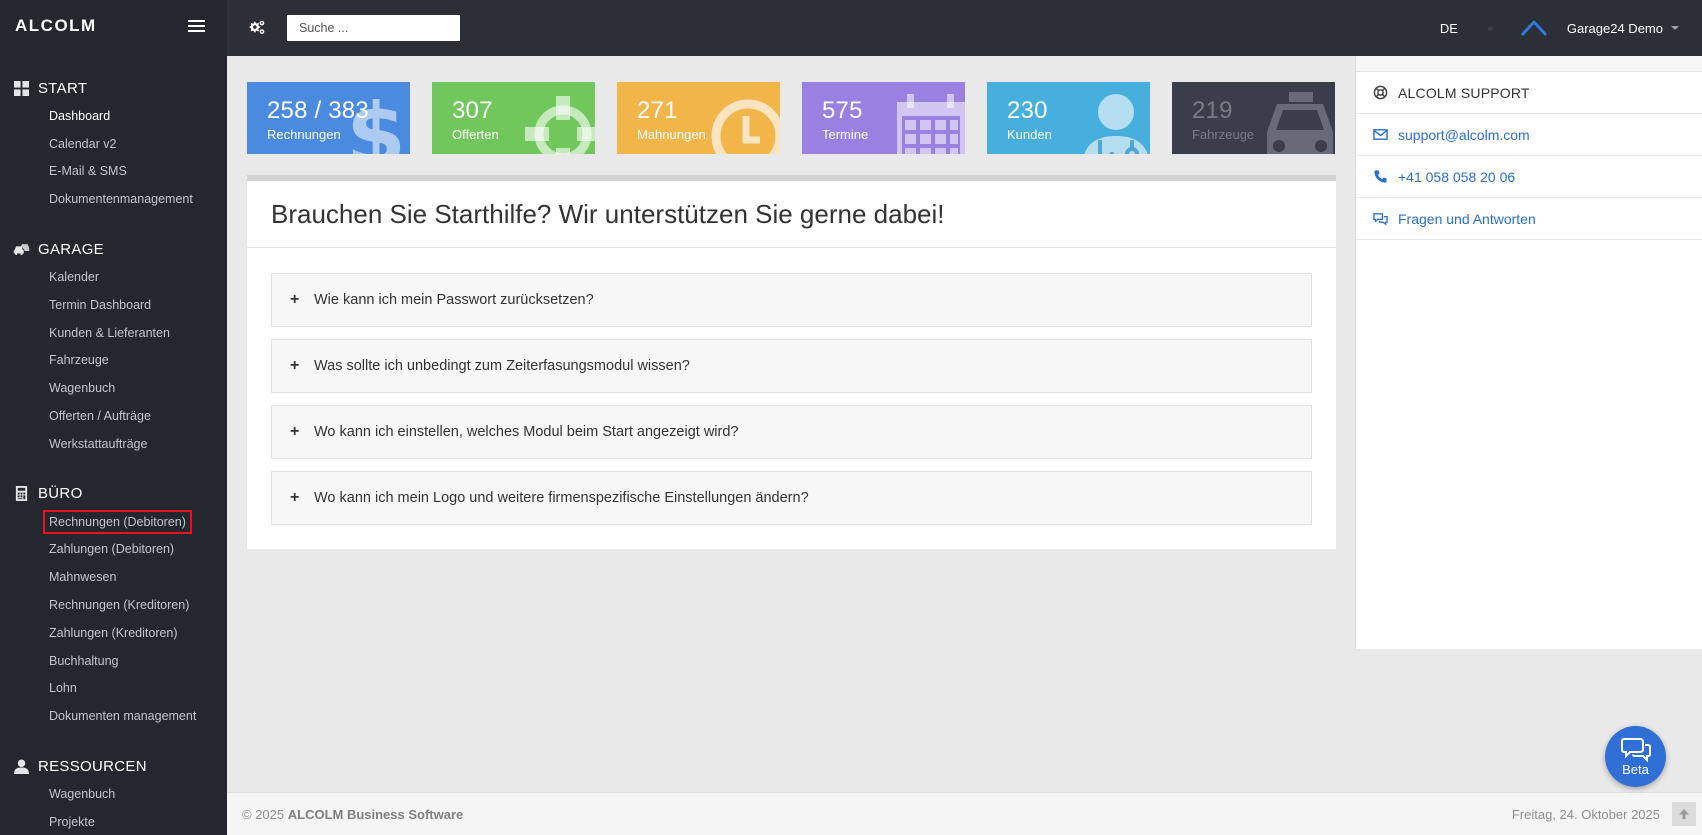  I want to click on support-phone: +41 058 058 20 06, so click(1457, 176).